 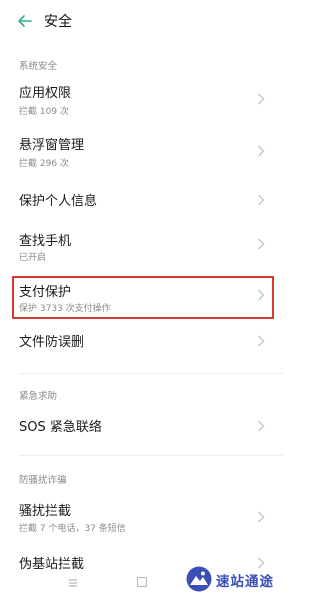 What do you see at coordinates (38, 66) in the screenshot?
I see `section-label-system-security: 系统安全` at bounding box center [38, 66].